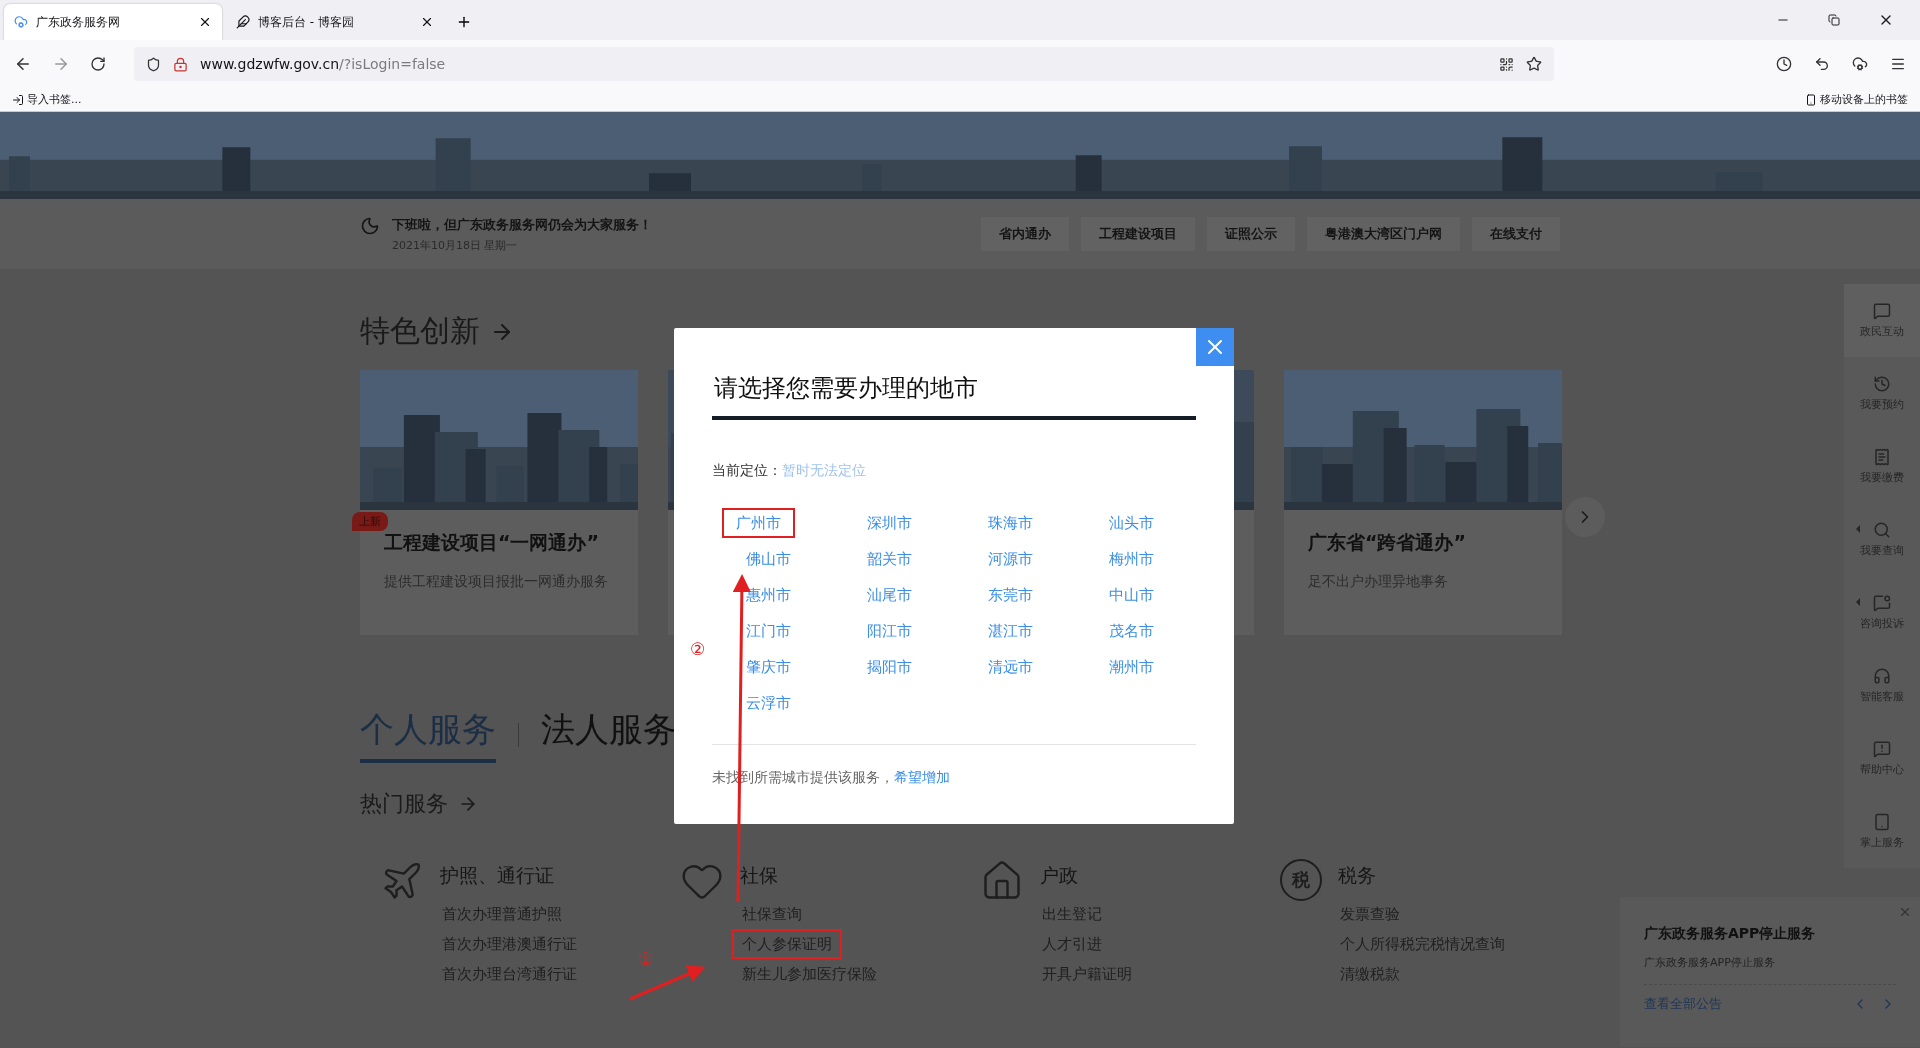 This screenshot has height=1048, width=1920. What do you see at coordinates (1898, 64) in the screenshot?
I see `menu-icon` at bounding box center [1898, 64].